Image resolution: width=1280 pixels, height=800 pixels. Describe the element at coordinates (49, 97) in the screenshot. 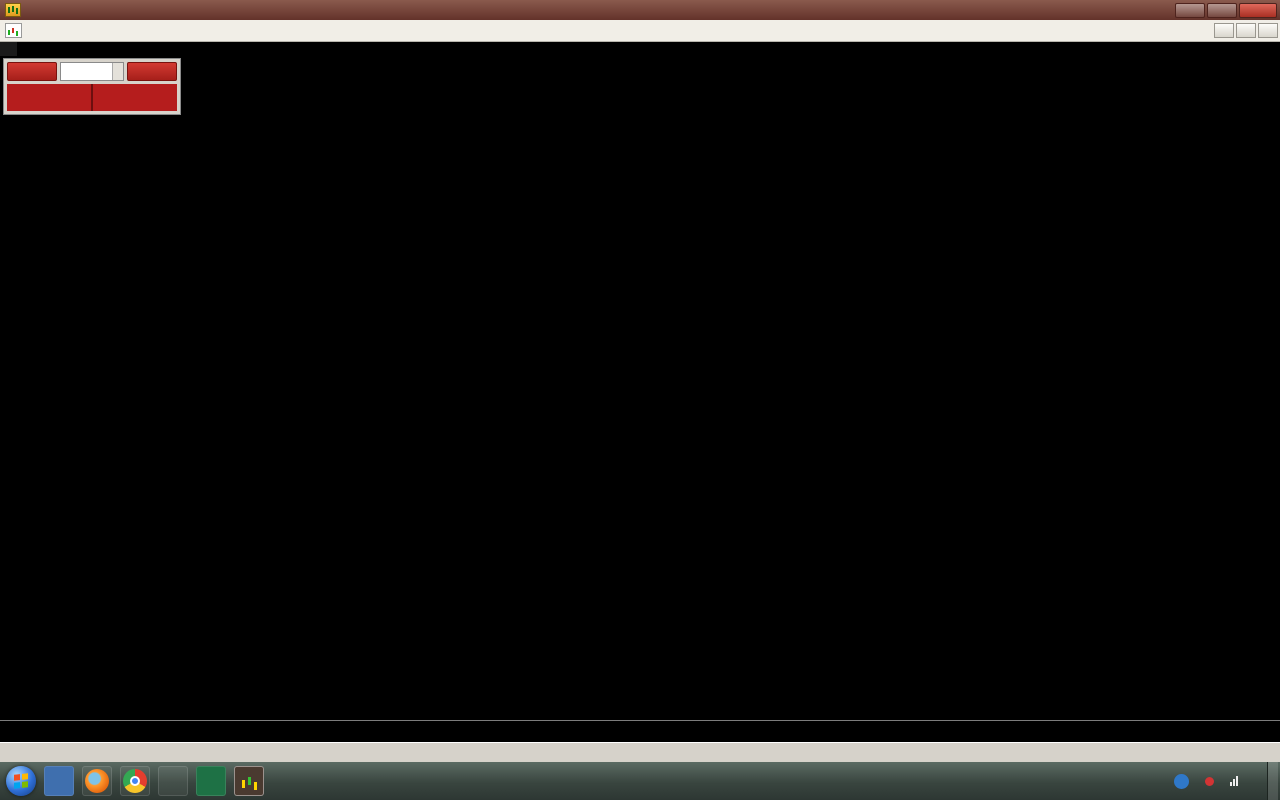

I see `bid-price` at that location.